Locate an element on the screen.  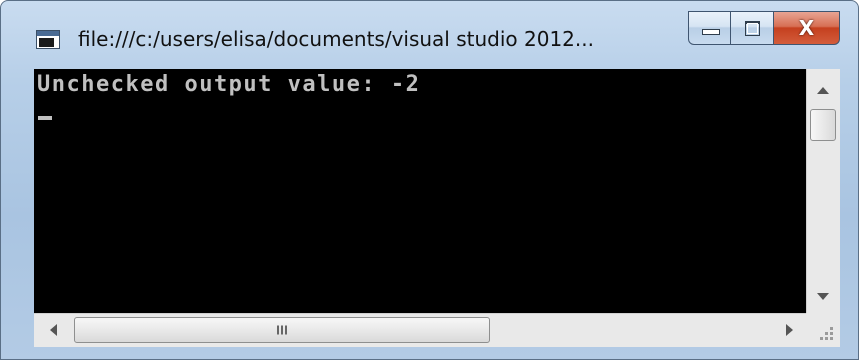
close-icon: X is located at coordinates (806, 28).